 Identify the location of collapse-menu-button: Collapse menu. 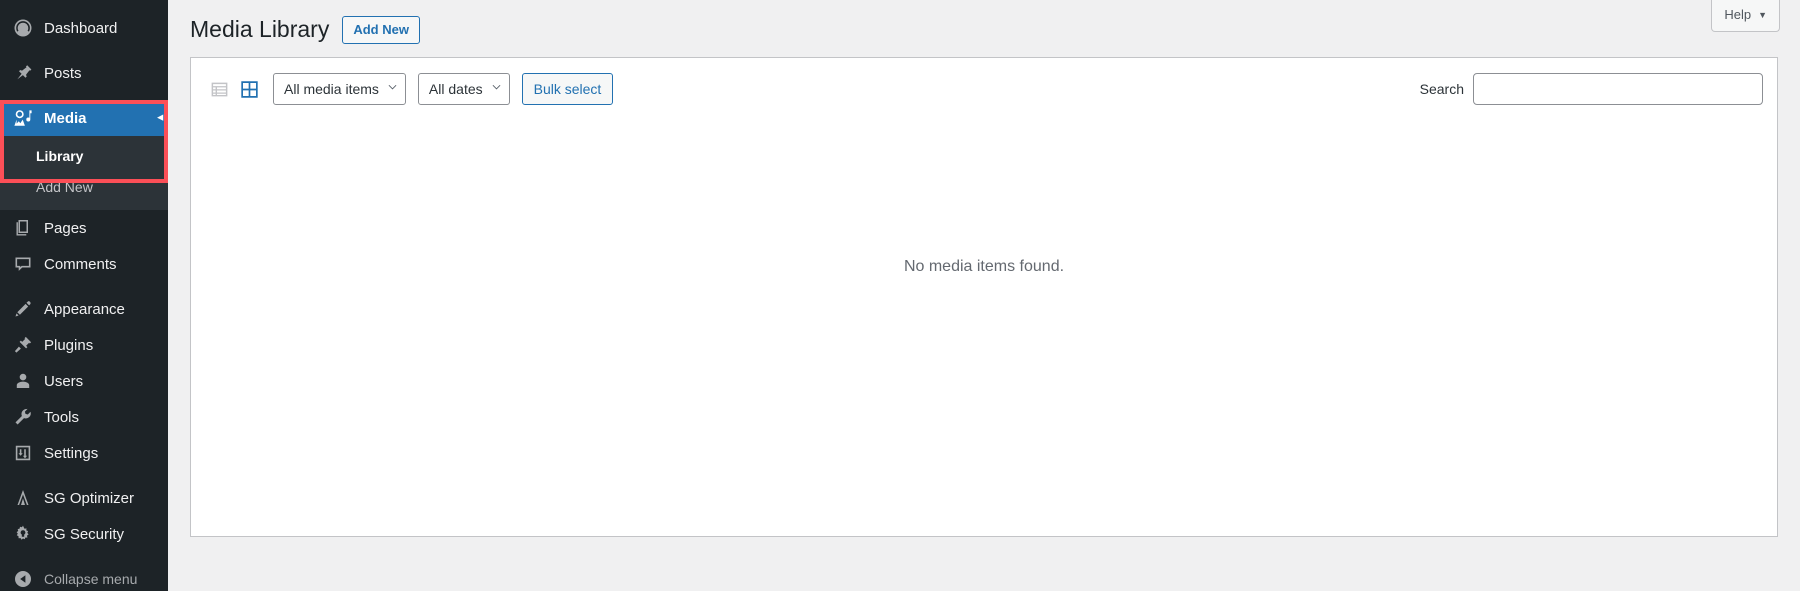
(84, 576).